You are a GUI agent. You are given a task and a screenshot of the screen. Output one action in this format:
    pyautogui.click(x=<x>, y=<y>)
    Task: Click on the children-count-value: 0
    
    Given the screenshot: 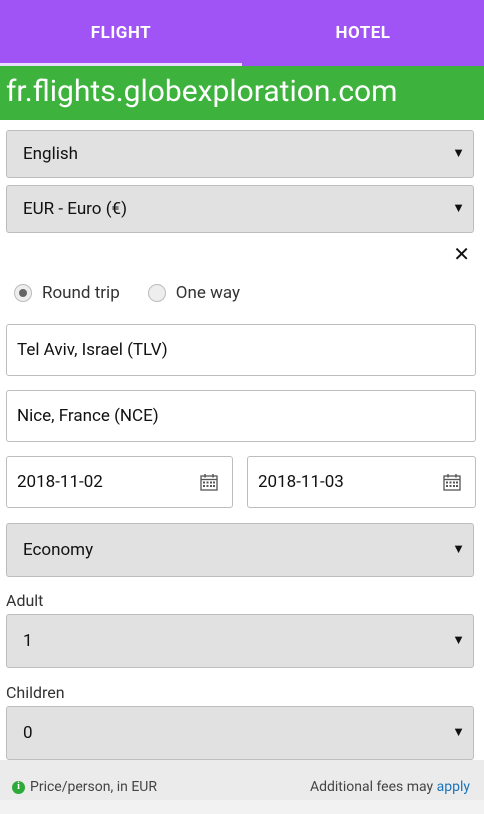 What is the action you would take?
    pyautogui.click(x=28, y=733)
    